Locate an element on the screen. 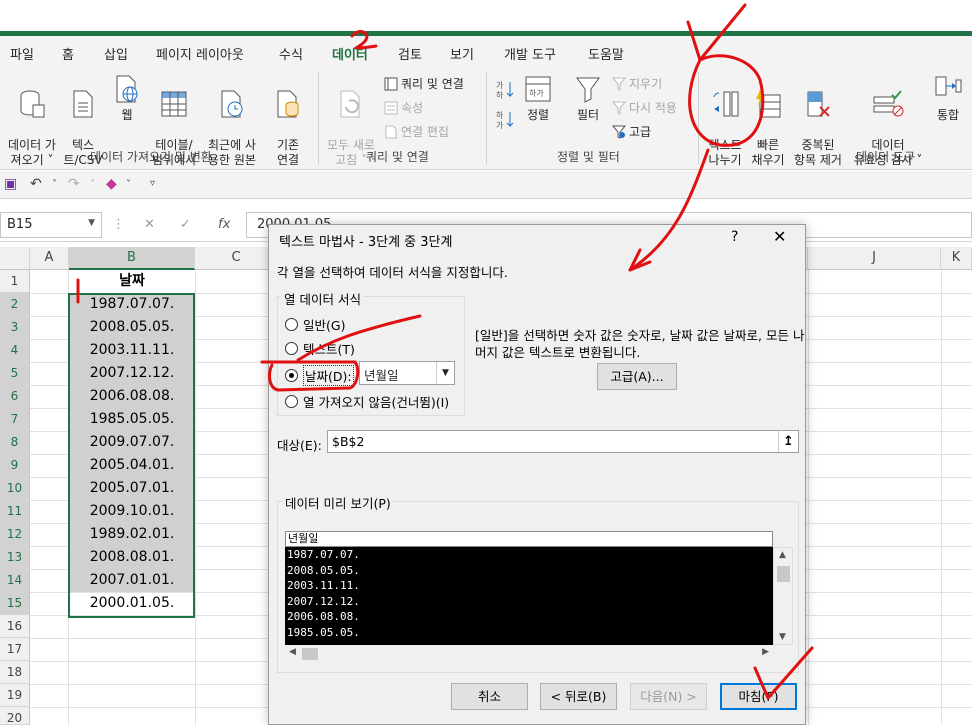 The image size is (972, 725). help-button: ? is located at coordinates (734, 237).